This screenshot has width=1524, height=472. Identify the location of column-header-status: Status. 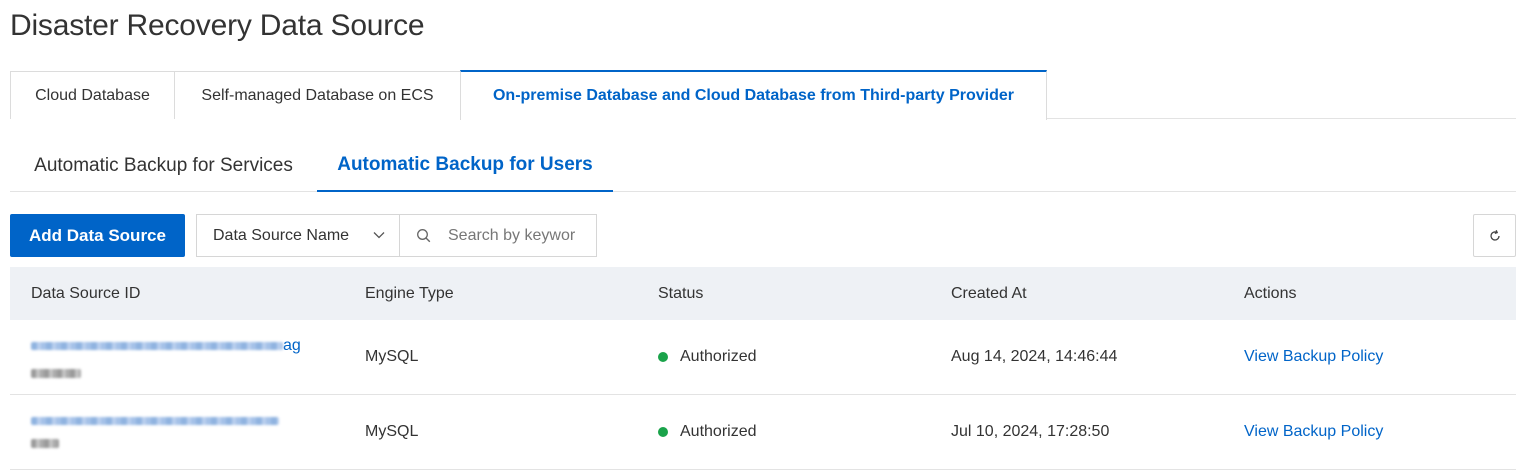
(681, 293).